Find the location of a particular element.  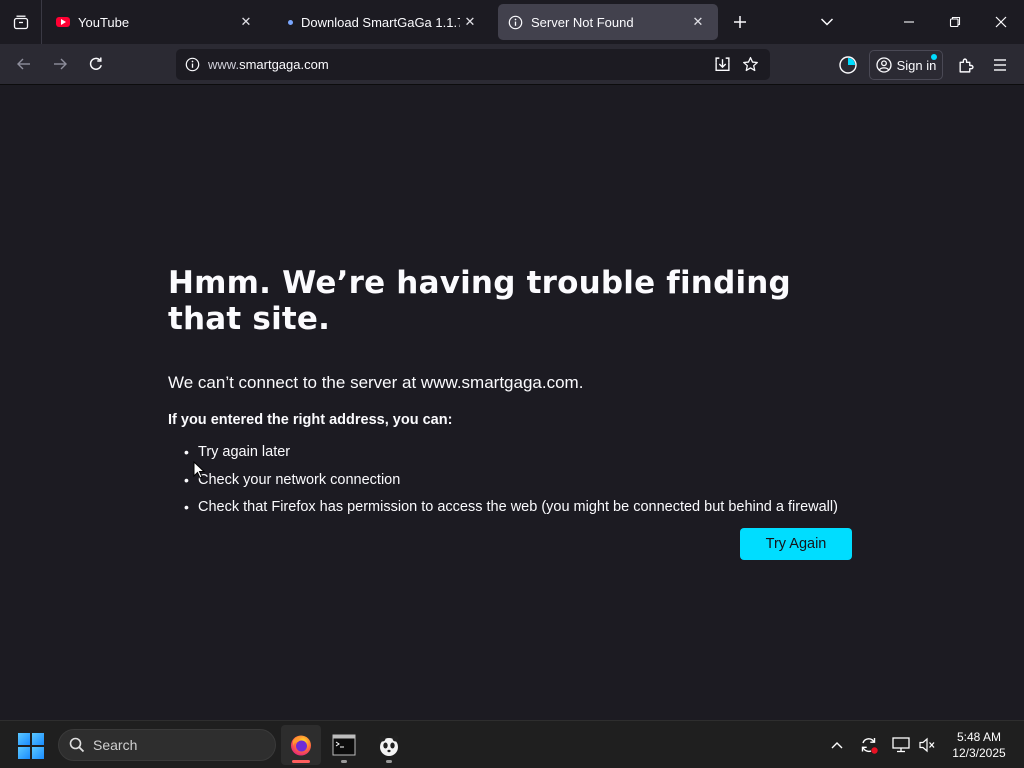

hamburger-menu-icon is located at coordinates (1000, 65).